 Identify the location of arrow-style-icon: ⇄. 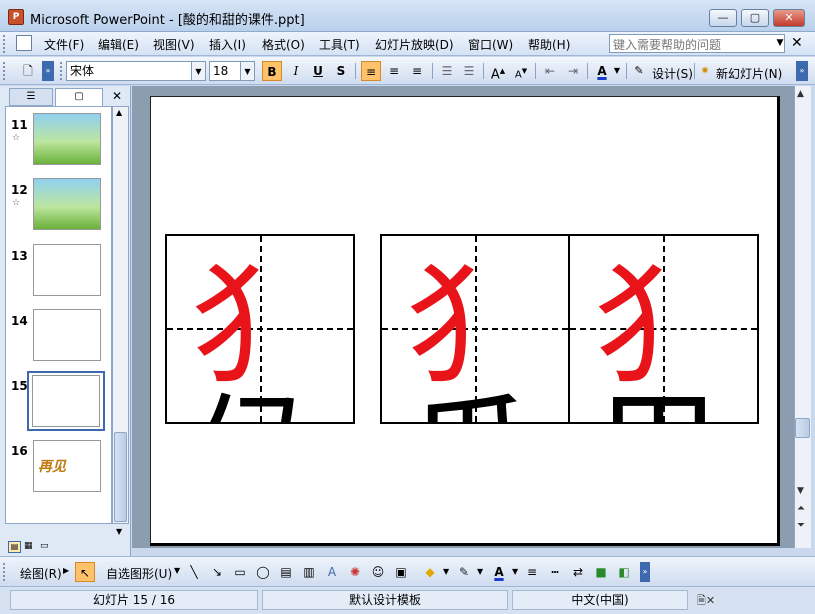
(578, 572).